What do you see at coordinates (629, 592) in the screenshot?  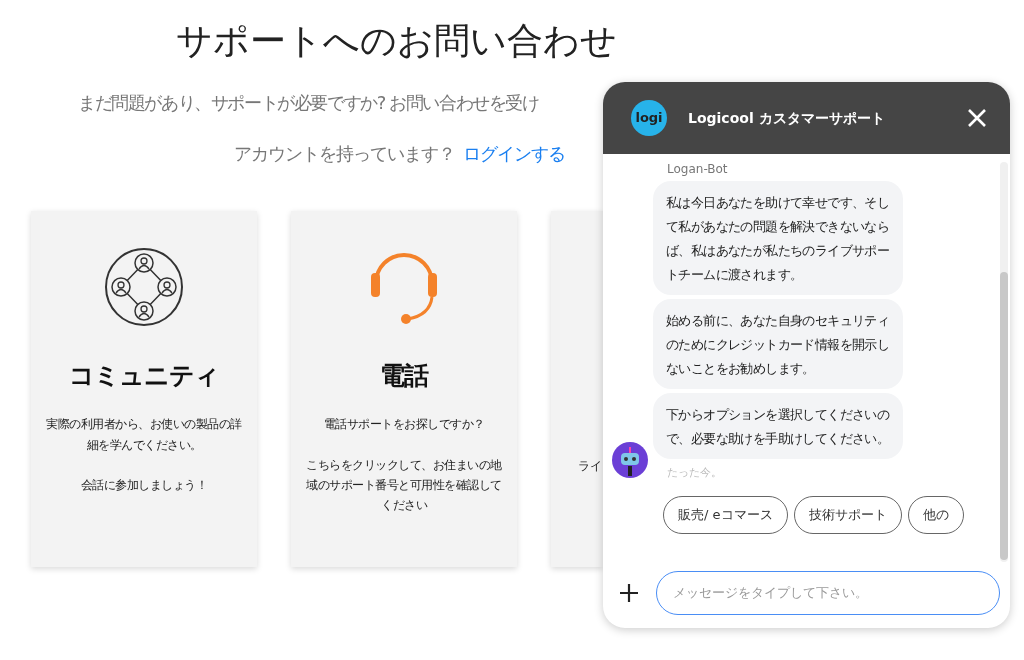 I see `add-button` at bounding box center [629, 592].